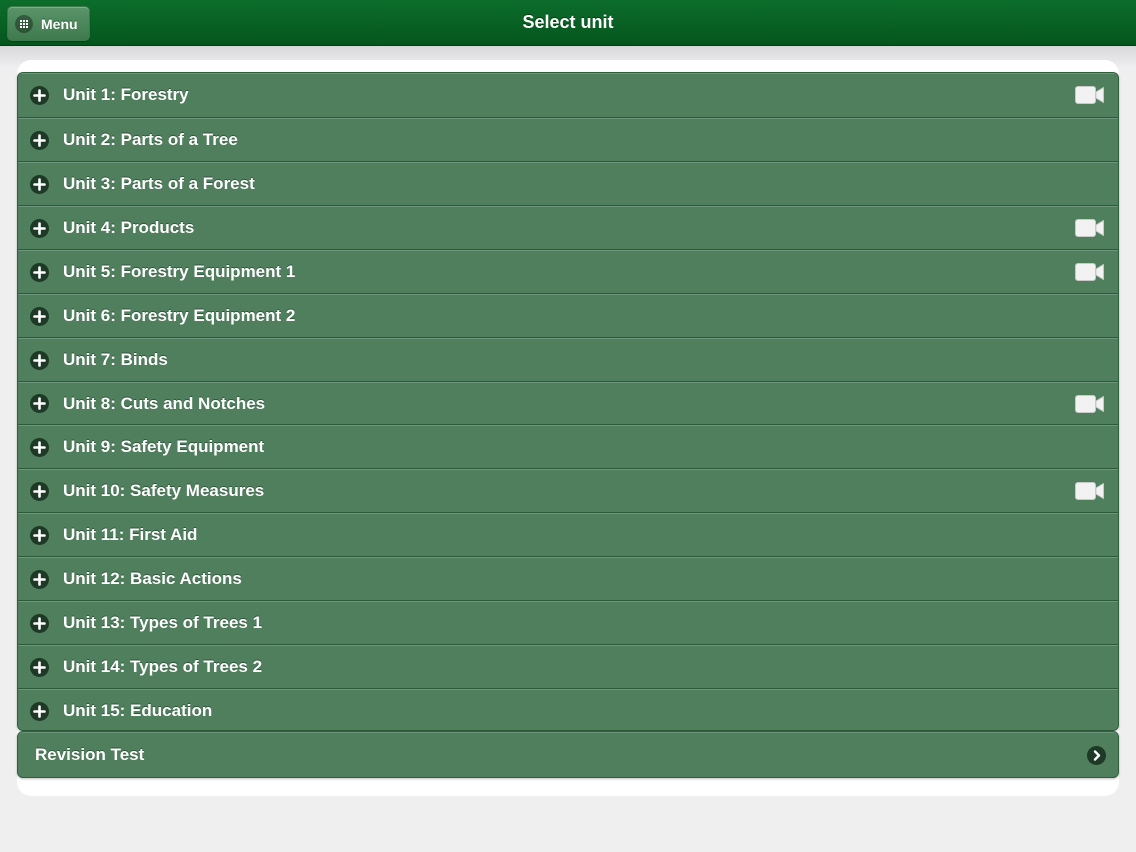 Image resolution: width=1136 pixels, height=852 pixels. Describe the element at coordinates (568, 754) in the screenshot. I see `revision-test-button: Revision Test` at that location.